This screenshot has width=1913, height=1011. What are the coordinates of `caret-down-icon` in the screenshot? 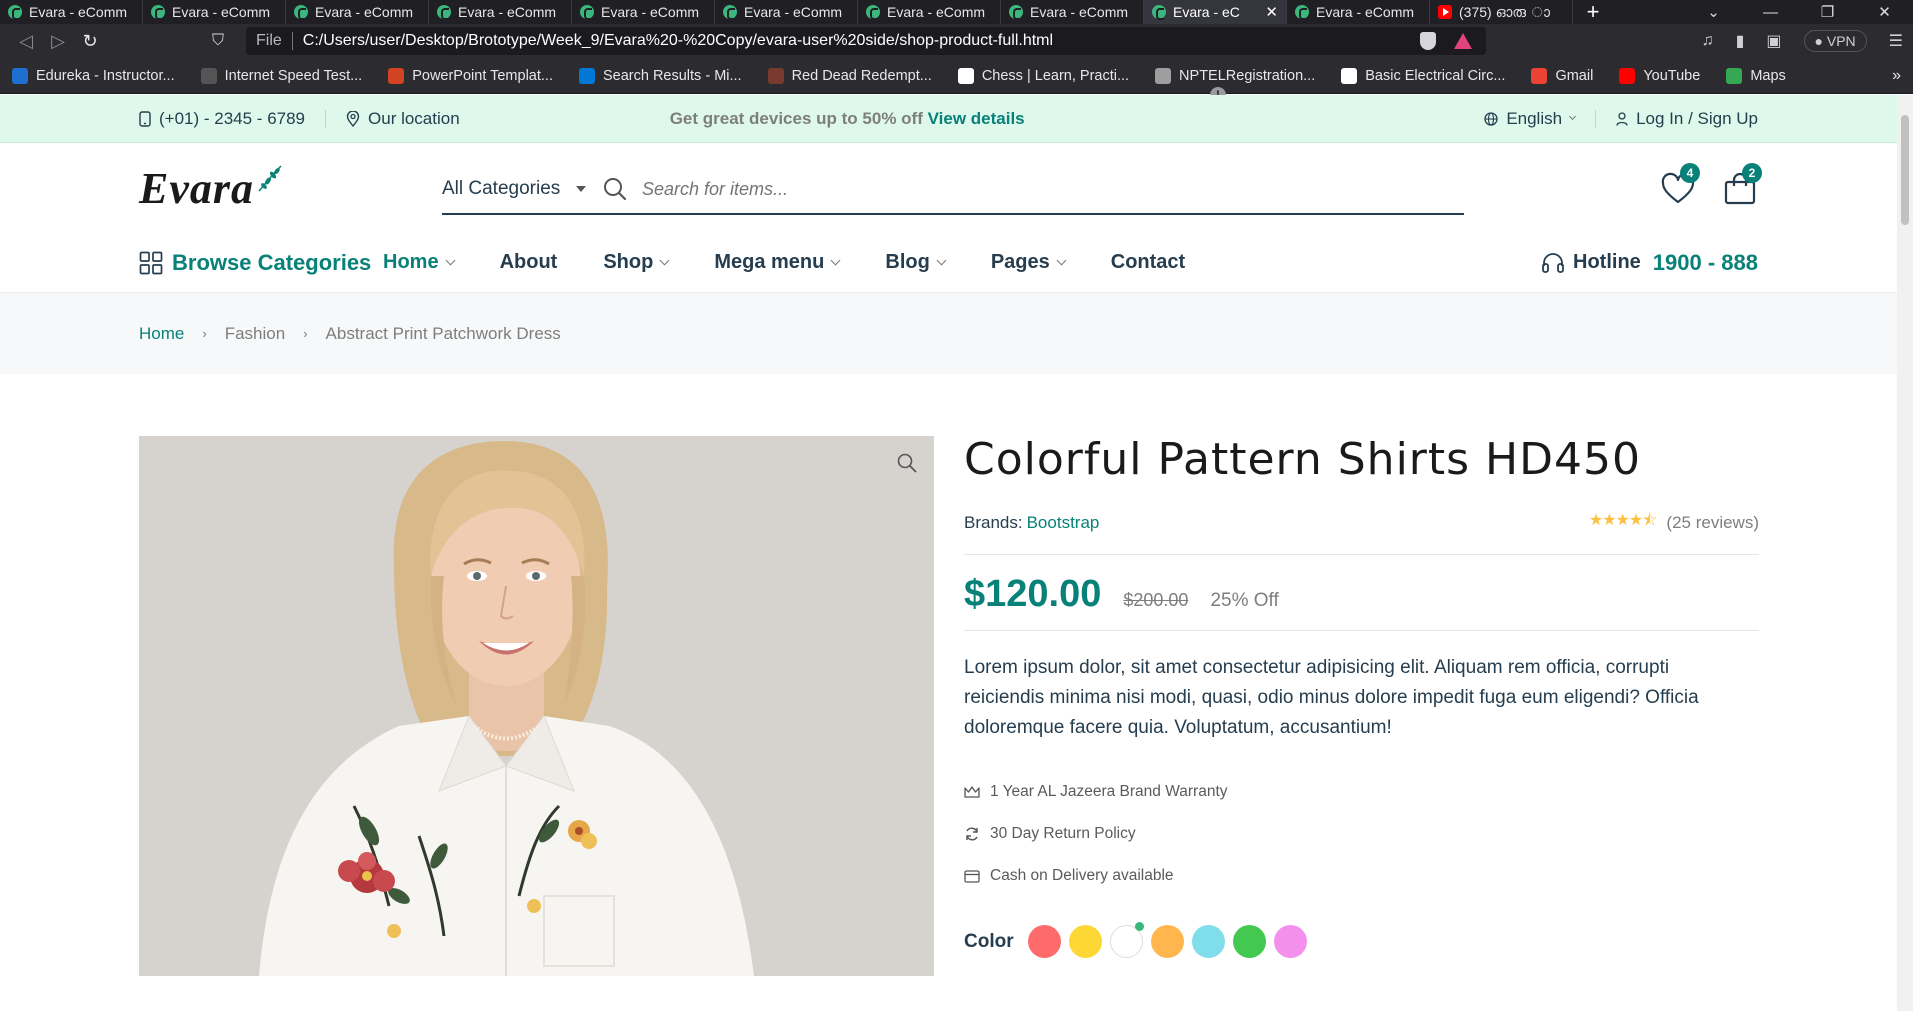 It's located at (581, 189).